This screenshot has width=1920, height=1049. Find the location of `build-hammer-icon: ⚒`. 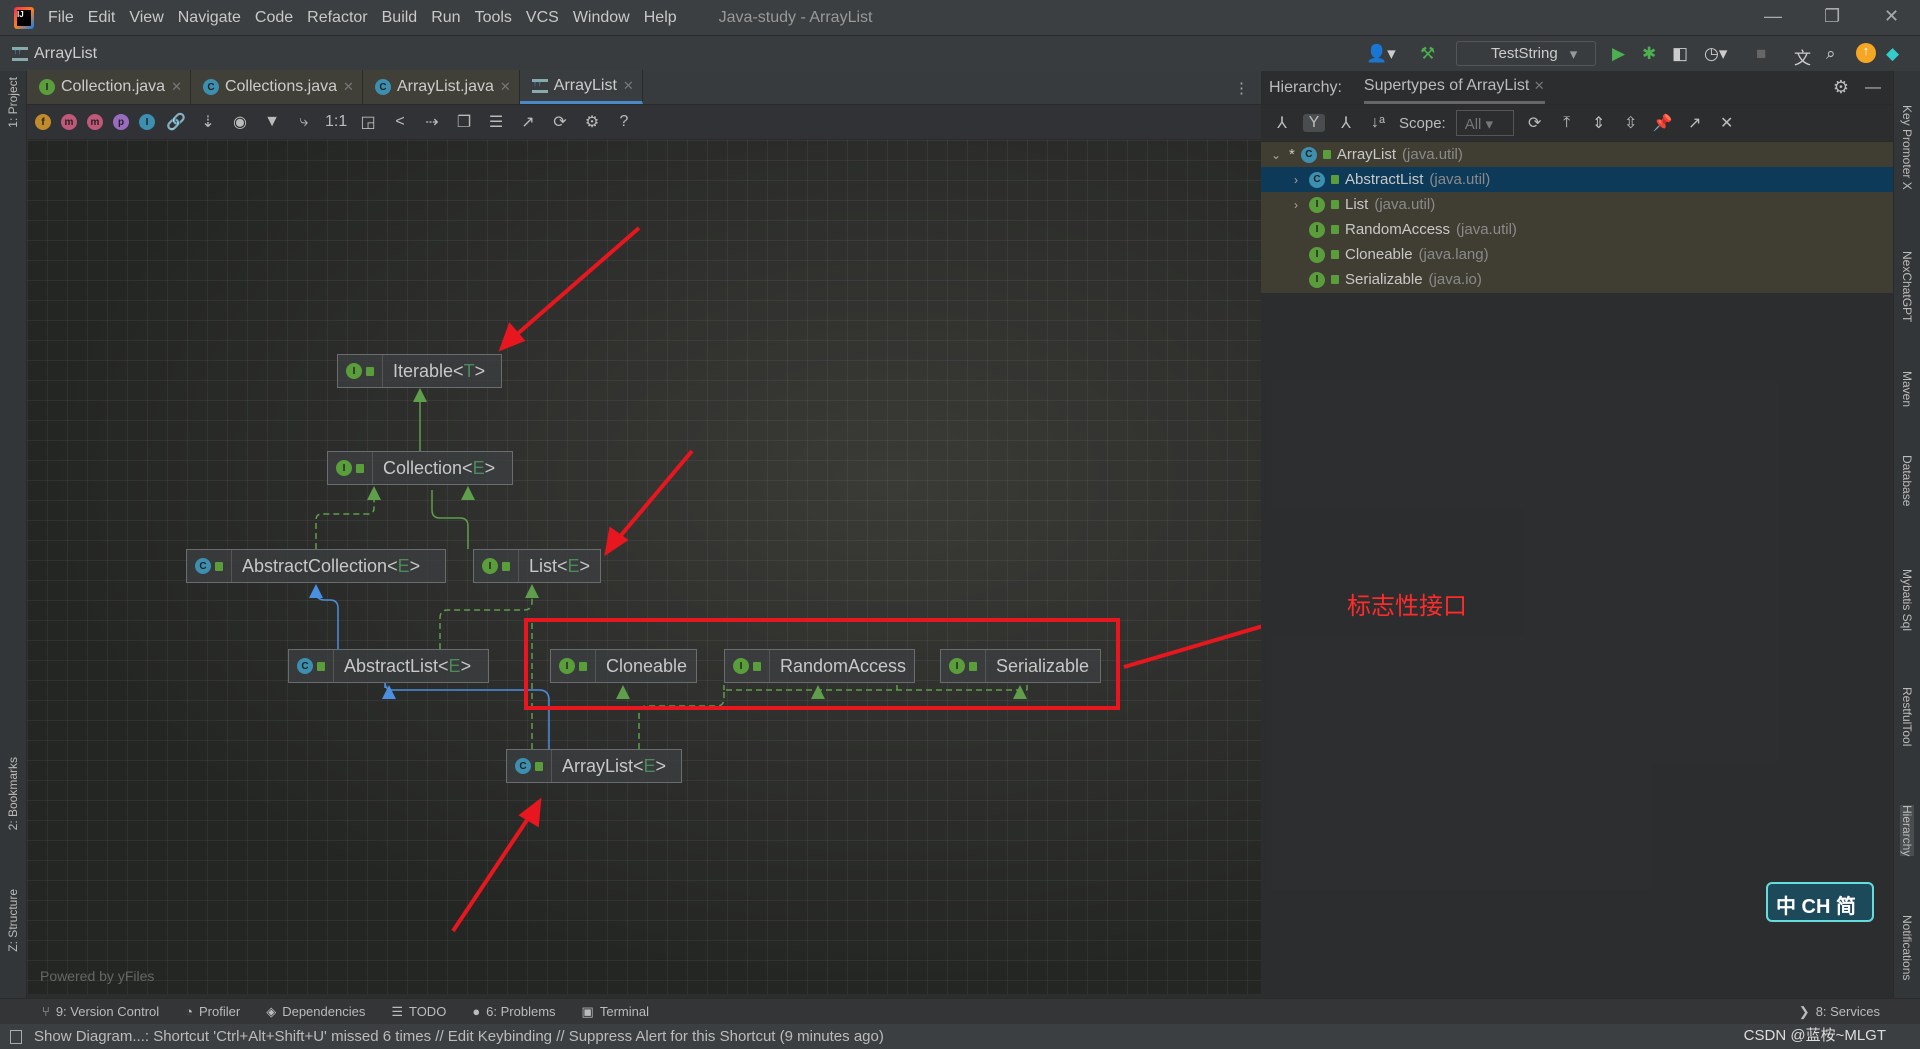

build-hammer-icon: ⚒ is located at coordinates (1427, 54).